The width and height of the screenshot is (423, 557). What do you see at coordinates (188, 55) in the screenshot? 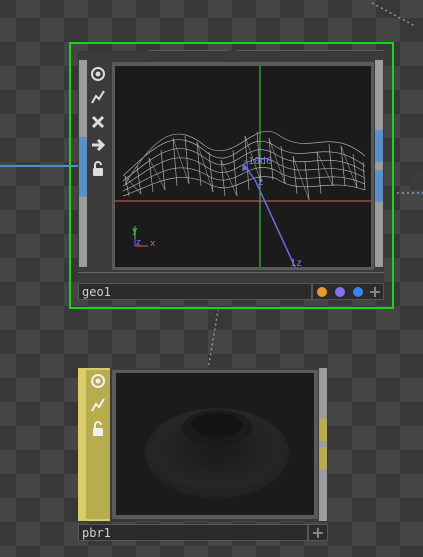
I see `top-connector-left` at bounding box center [188, 55].